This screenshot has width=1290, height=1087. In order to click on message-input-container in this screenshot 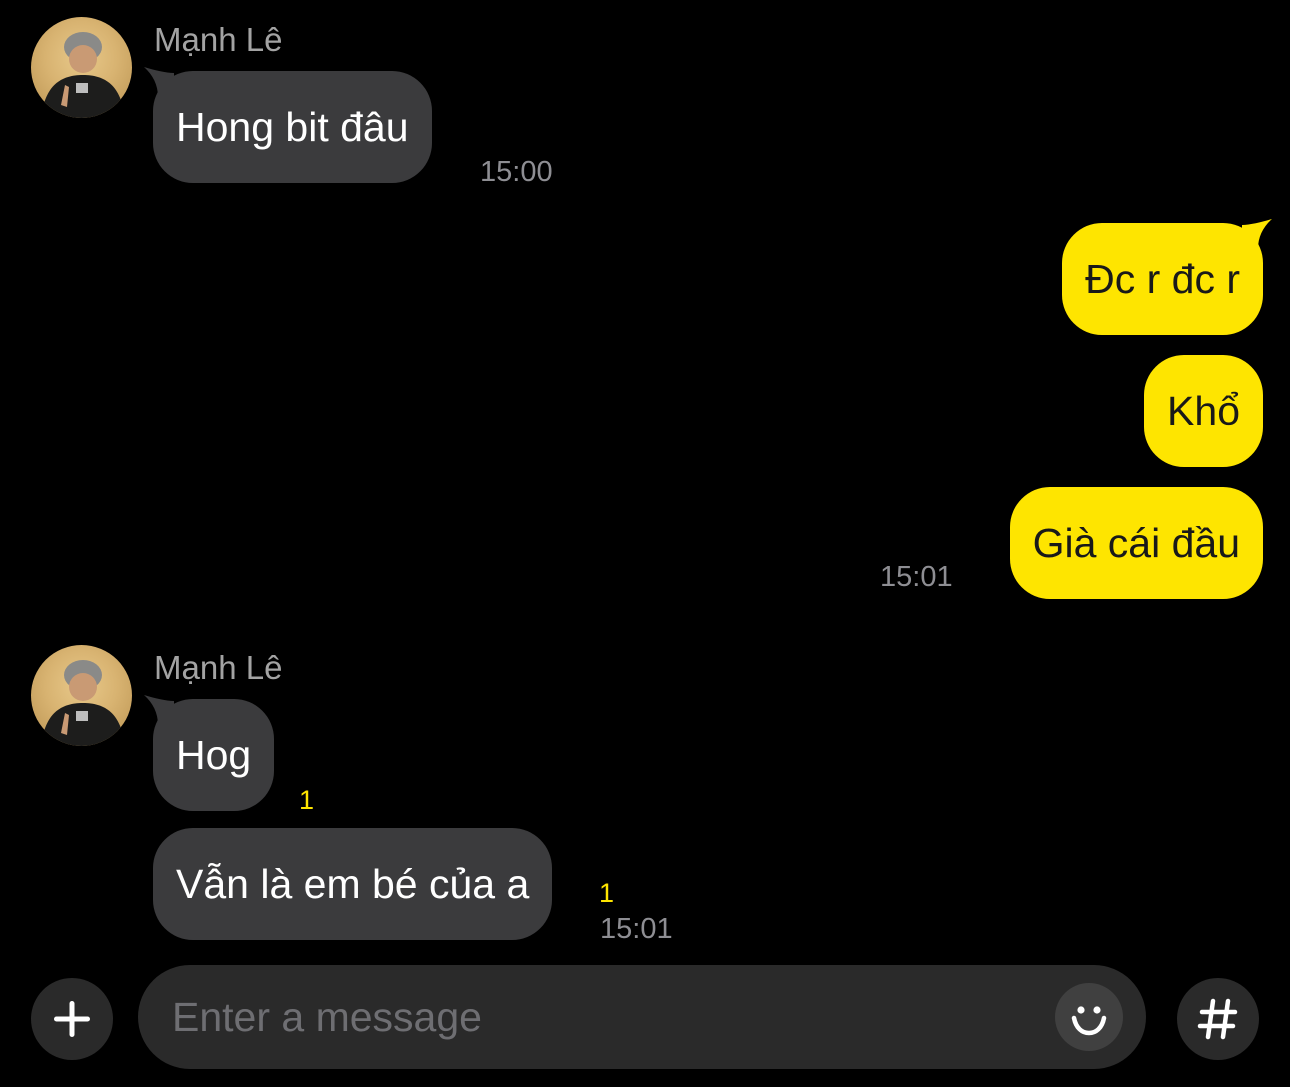, I will do `click(642, 1017)`.